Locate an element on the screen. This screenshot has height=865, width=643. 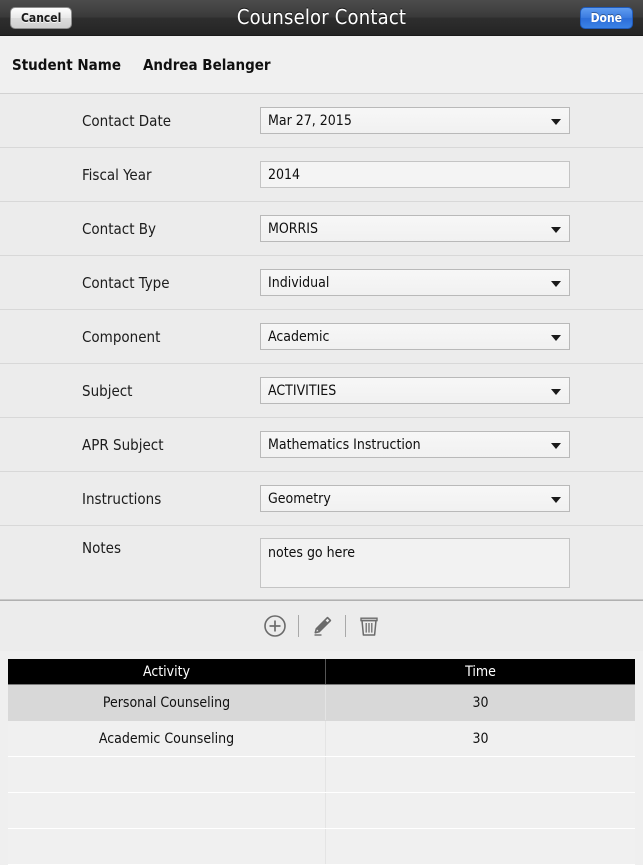
form-row-contact-by: Contact By MORRIS is located at coordinates (321, 229).